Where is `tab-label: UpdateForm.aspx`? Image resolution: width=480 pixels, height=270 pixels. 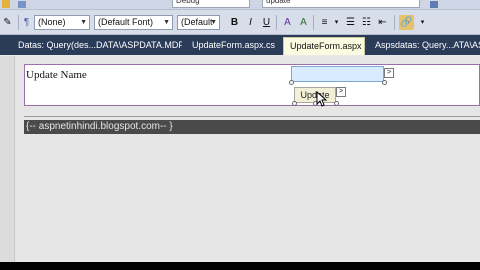
tab-label: UpdateForm.aspx is located at coordinates (326, 46).